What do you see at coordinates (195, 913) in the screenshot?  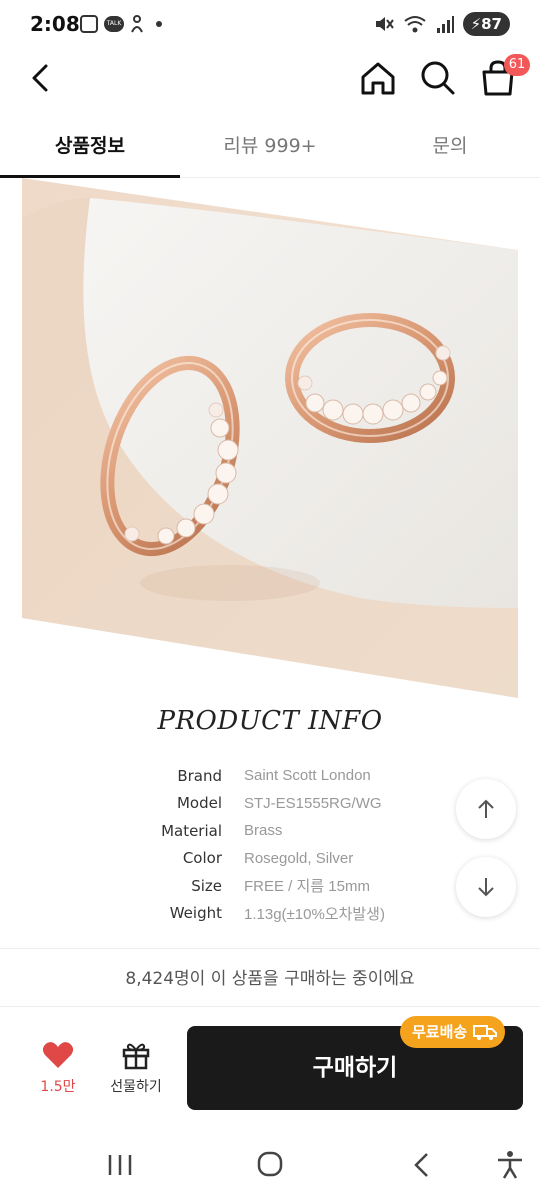 I see `info-label: Weight` at bounding box center [195, 913].